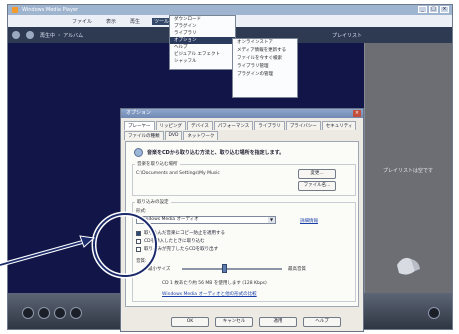  I want to click on rip-on-insert-checkbox, so click(138, 241).